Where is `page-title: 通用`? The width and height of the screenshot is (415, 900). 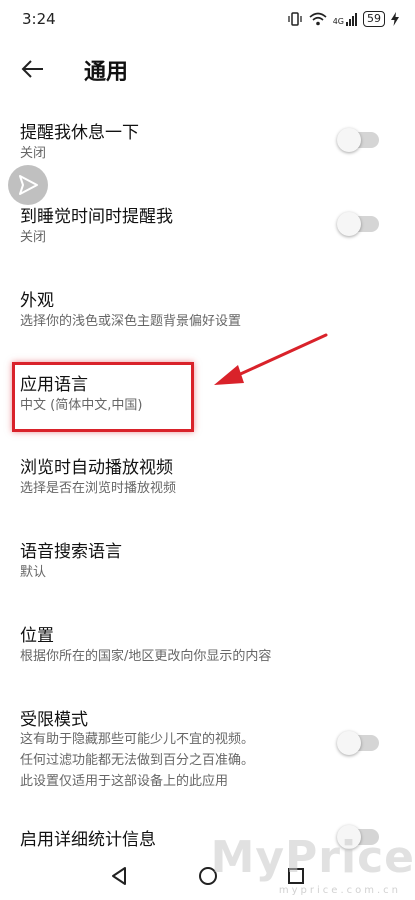 page-title: 通用 is located at coordinates (106, 72).